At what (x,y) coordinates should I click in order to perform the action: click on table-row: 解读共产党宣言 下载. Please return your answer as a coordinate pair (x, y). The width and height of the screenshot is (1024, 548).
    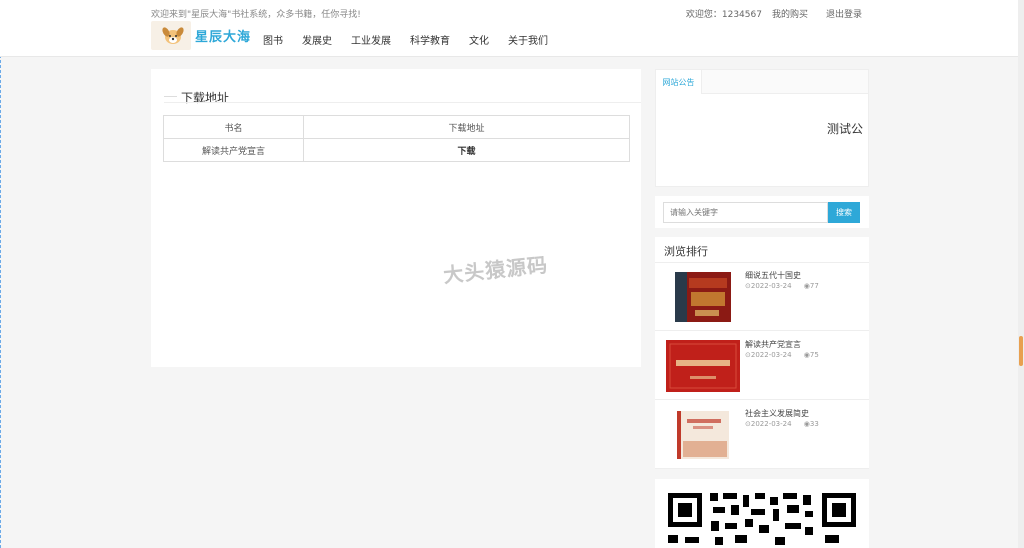
    Looking at the image, I should click on (396, 150).